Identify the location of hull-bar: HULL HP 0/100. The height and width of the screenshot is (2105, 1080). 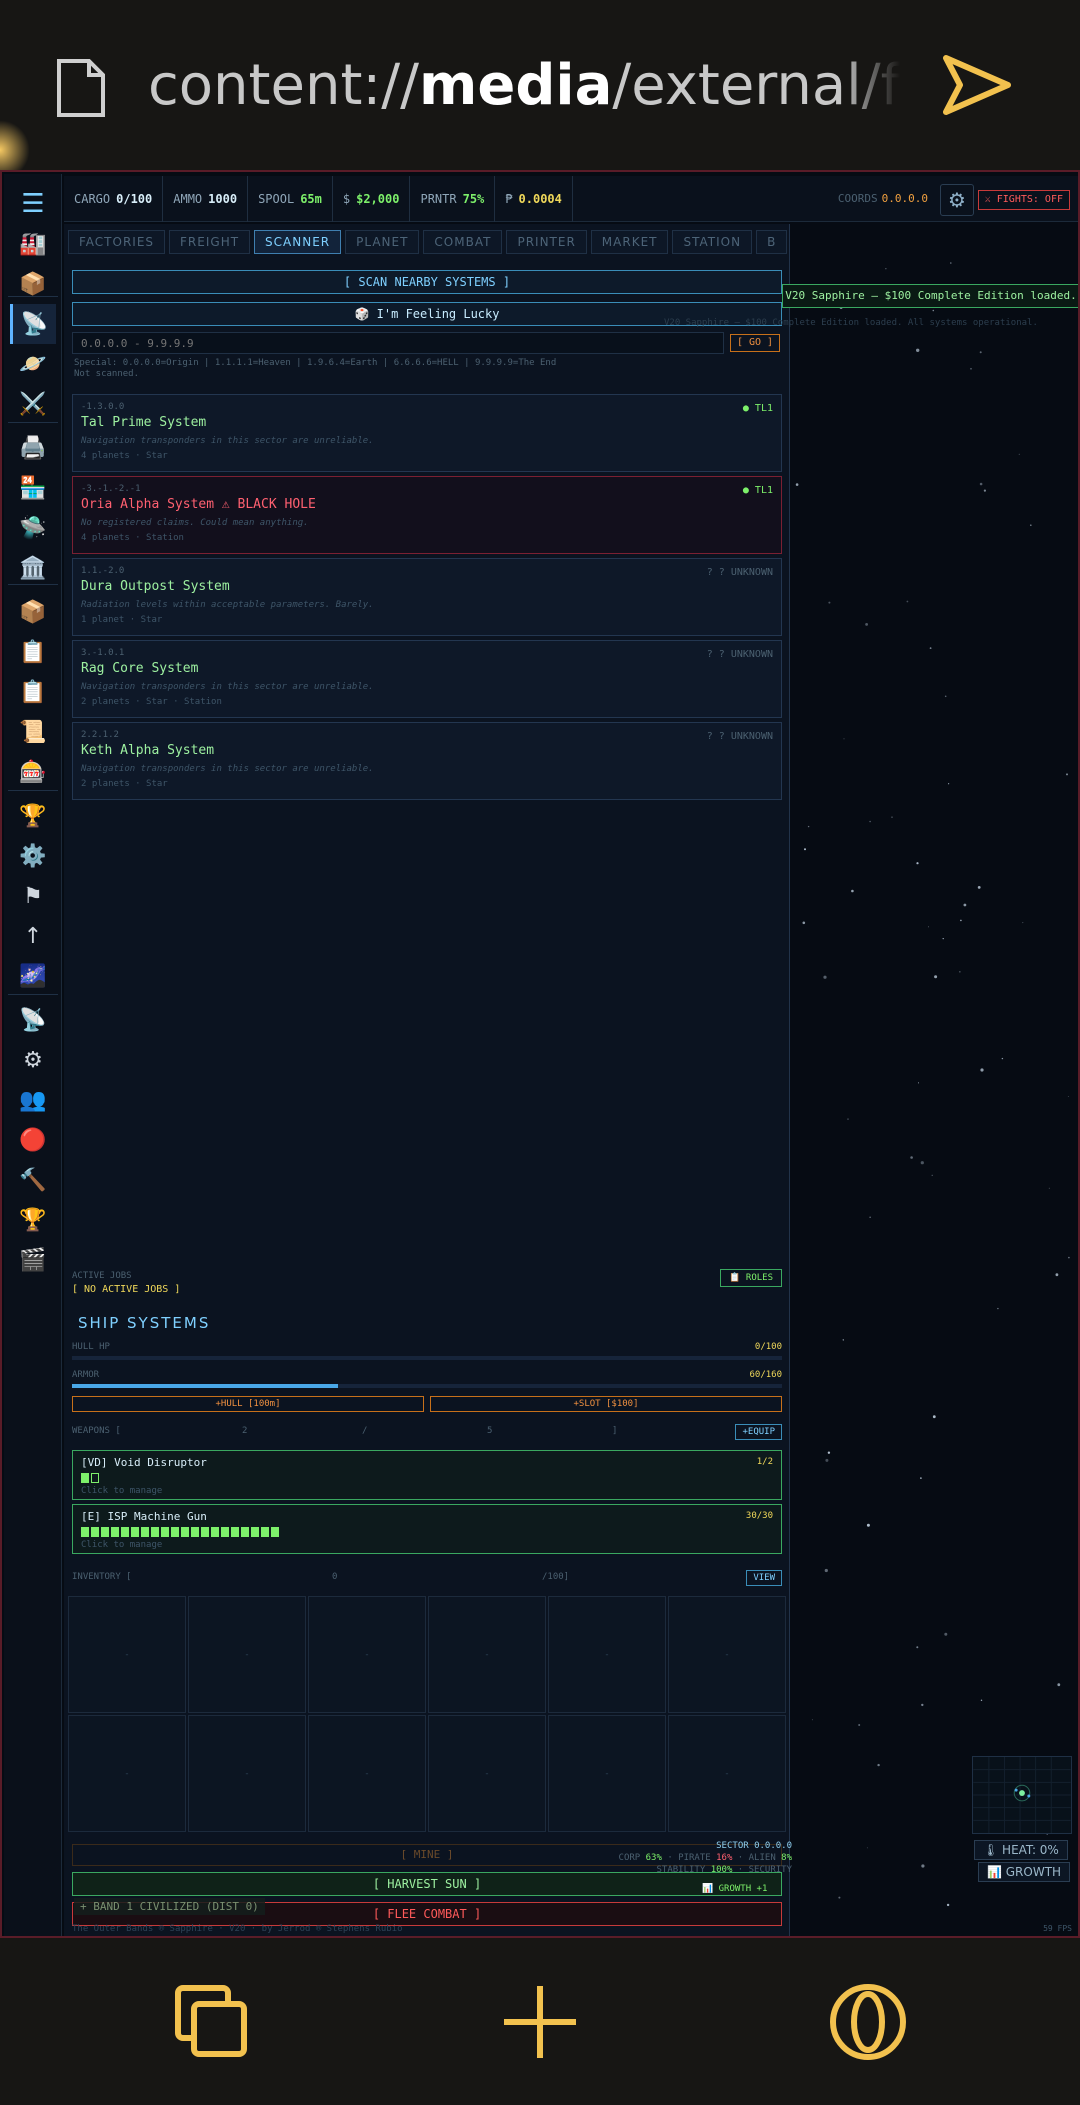
(427, 1351).